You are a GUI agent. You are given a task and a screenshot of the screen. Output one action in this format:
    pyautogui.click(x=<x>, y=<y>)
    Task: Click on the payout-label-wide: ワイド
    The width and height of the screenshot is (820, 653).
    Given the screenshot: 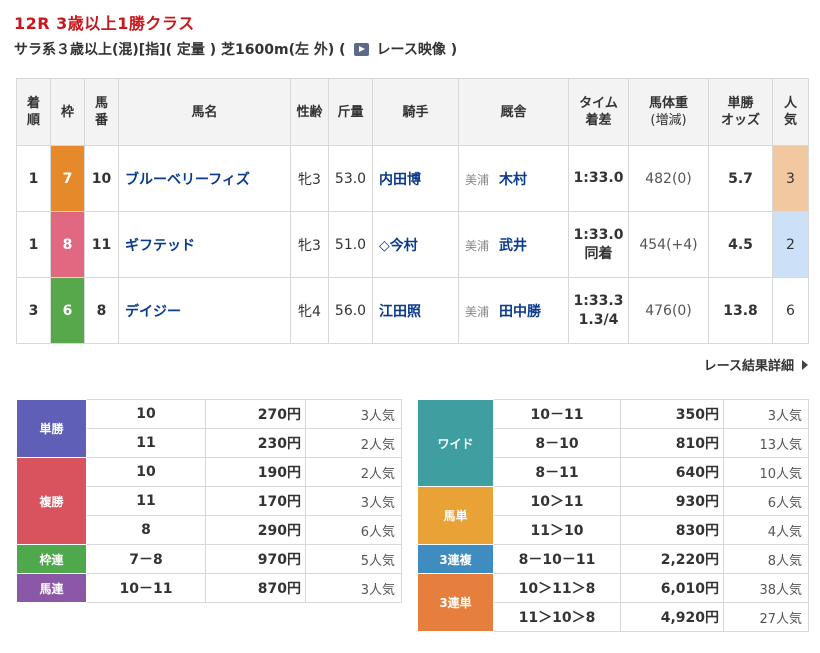 What is the action you would take?
    pyautogui.click(x=455, y=443)
    